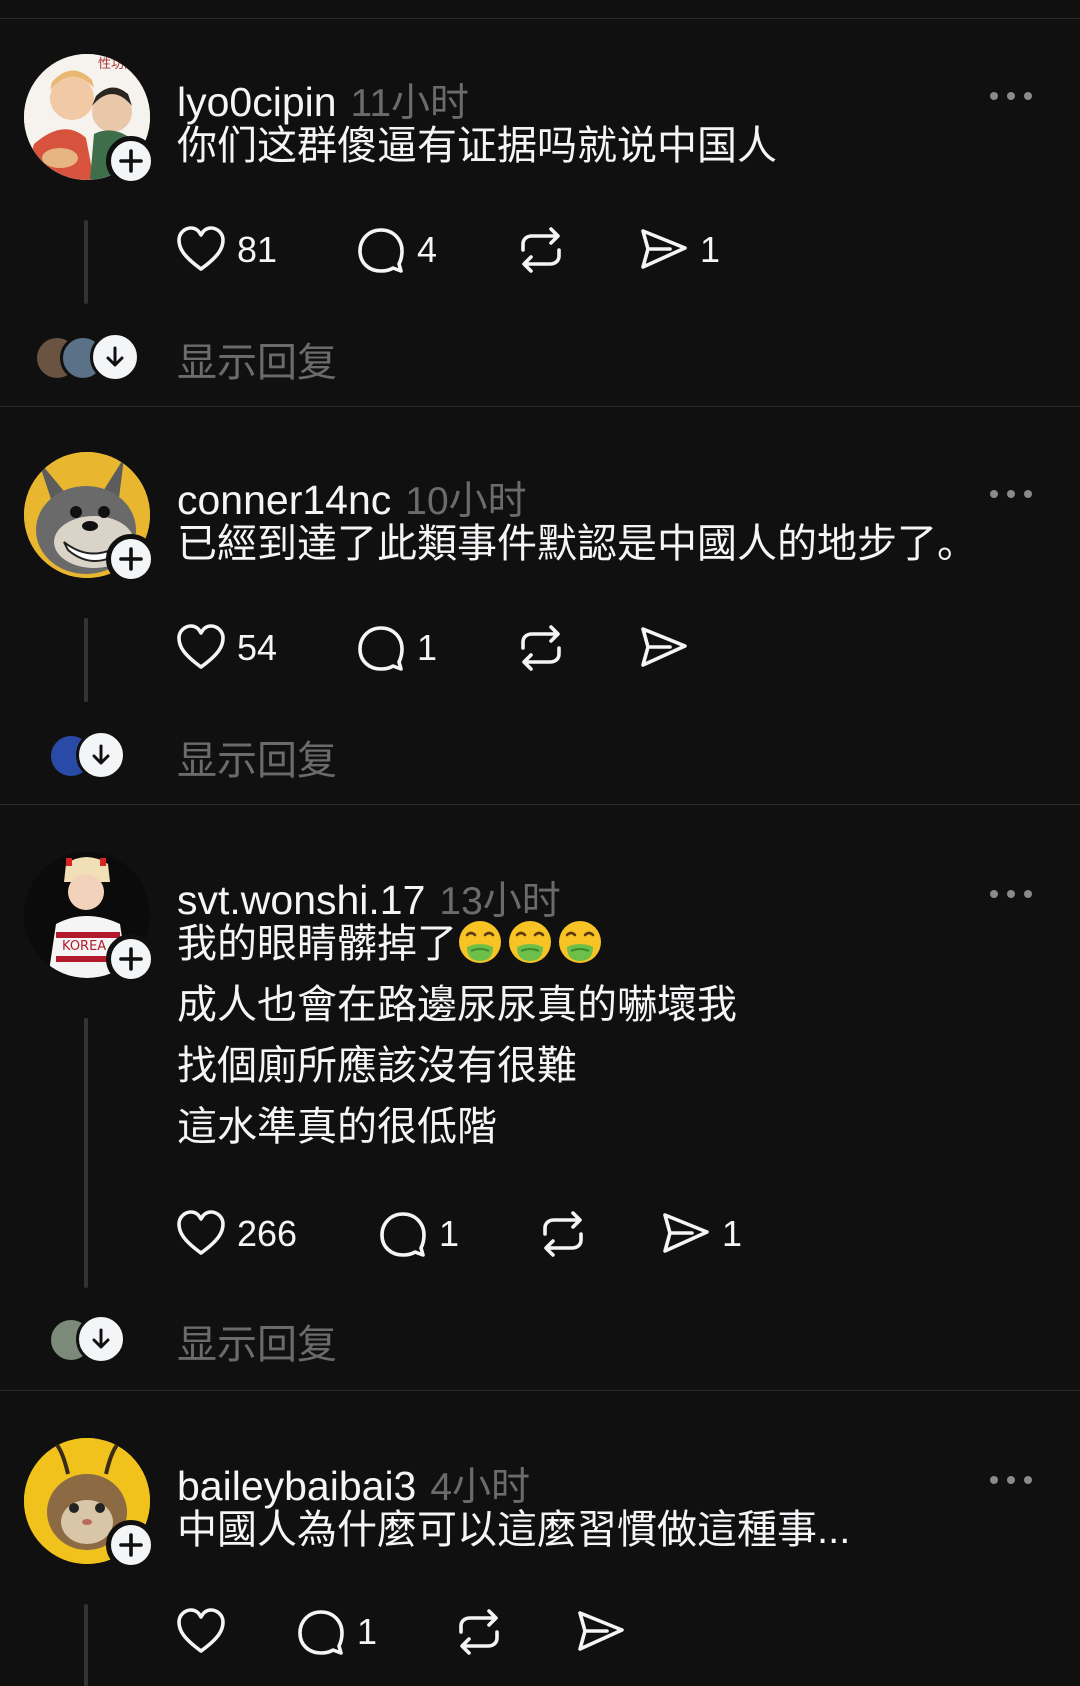 This screenshot has height=1686, width=1080. I want to click on post-text-line: 已經到達了此類事件默認是中國人的地步了。, so click(577, 544).